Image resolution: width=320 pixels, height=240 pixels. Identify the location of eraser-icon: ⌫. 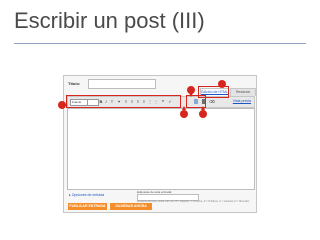
(212, 101).